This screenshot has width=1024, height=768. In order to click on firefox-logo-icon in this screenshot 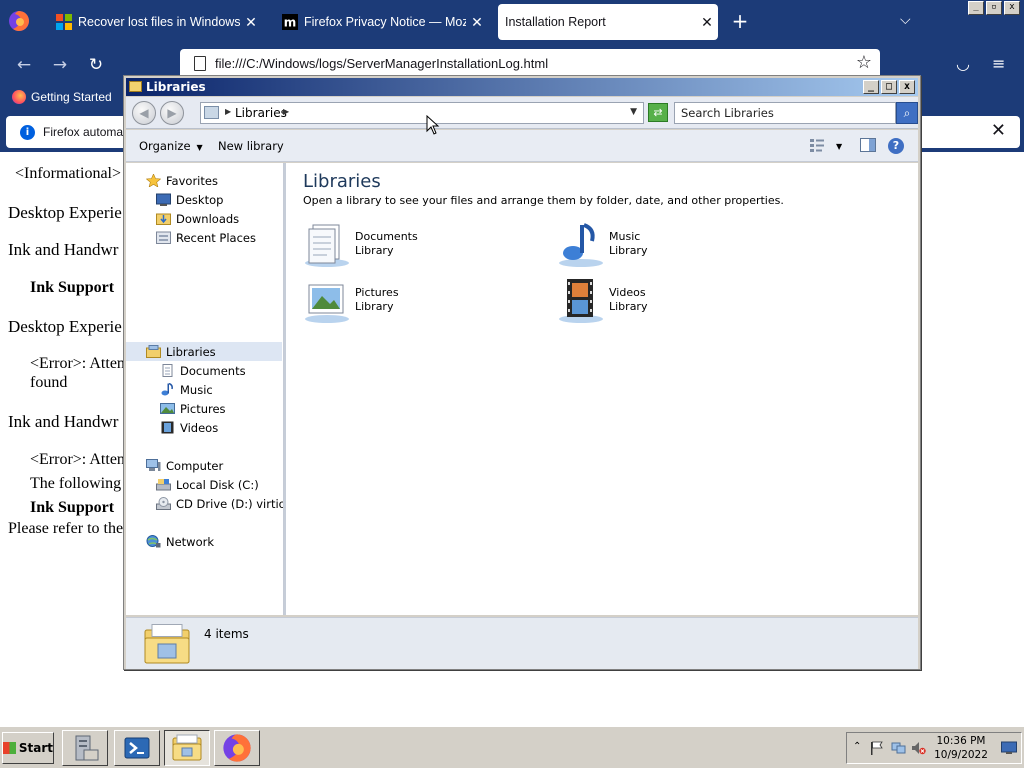, I will do `click(19, 21)`.